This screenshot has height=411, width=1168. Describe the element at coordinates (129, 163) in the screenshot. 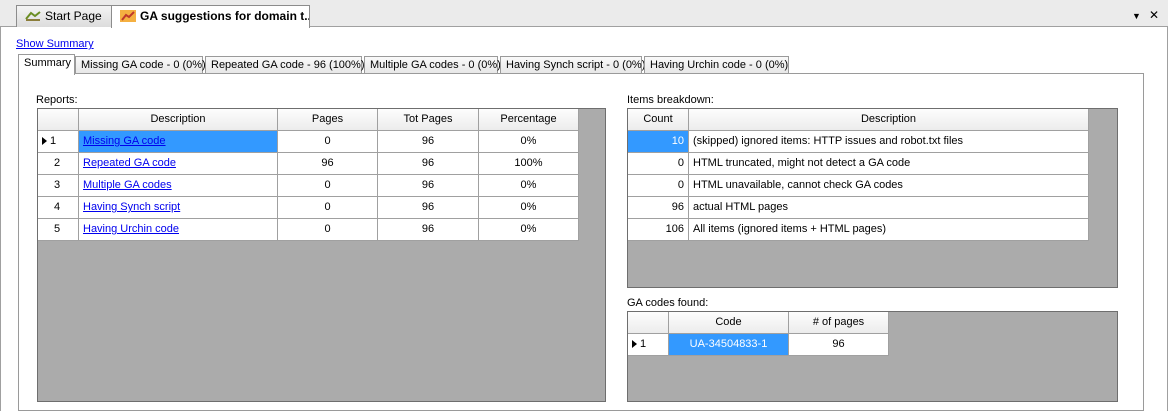

I see `report-link-repeated-ga-code: Repeated GA code` at that location.